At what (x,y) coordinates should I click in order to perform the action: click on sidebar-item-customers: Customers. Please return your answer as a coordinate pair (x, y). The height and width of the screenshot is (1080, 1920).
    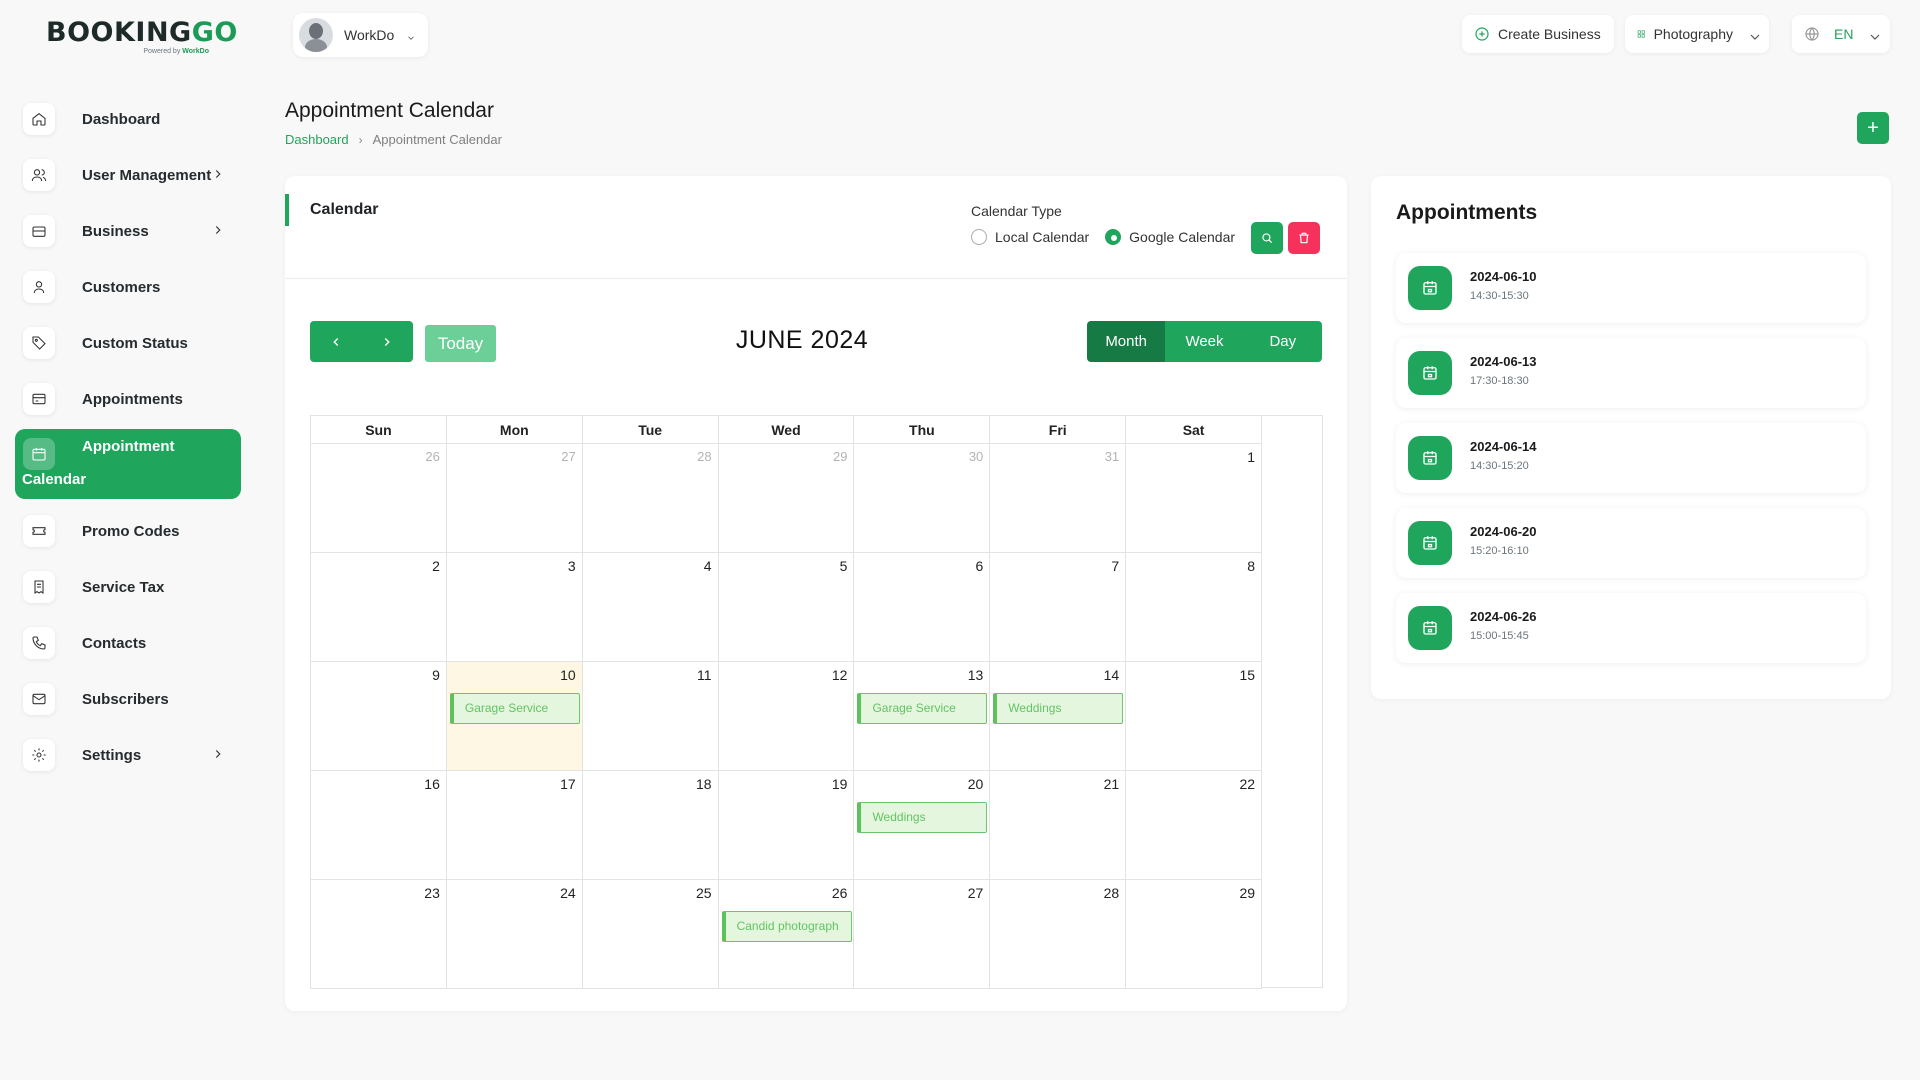
    Looking at the image, I should click on (128, 287).